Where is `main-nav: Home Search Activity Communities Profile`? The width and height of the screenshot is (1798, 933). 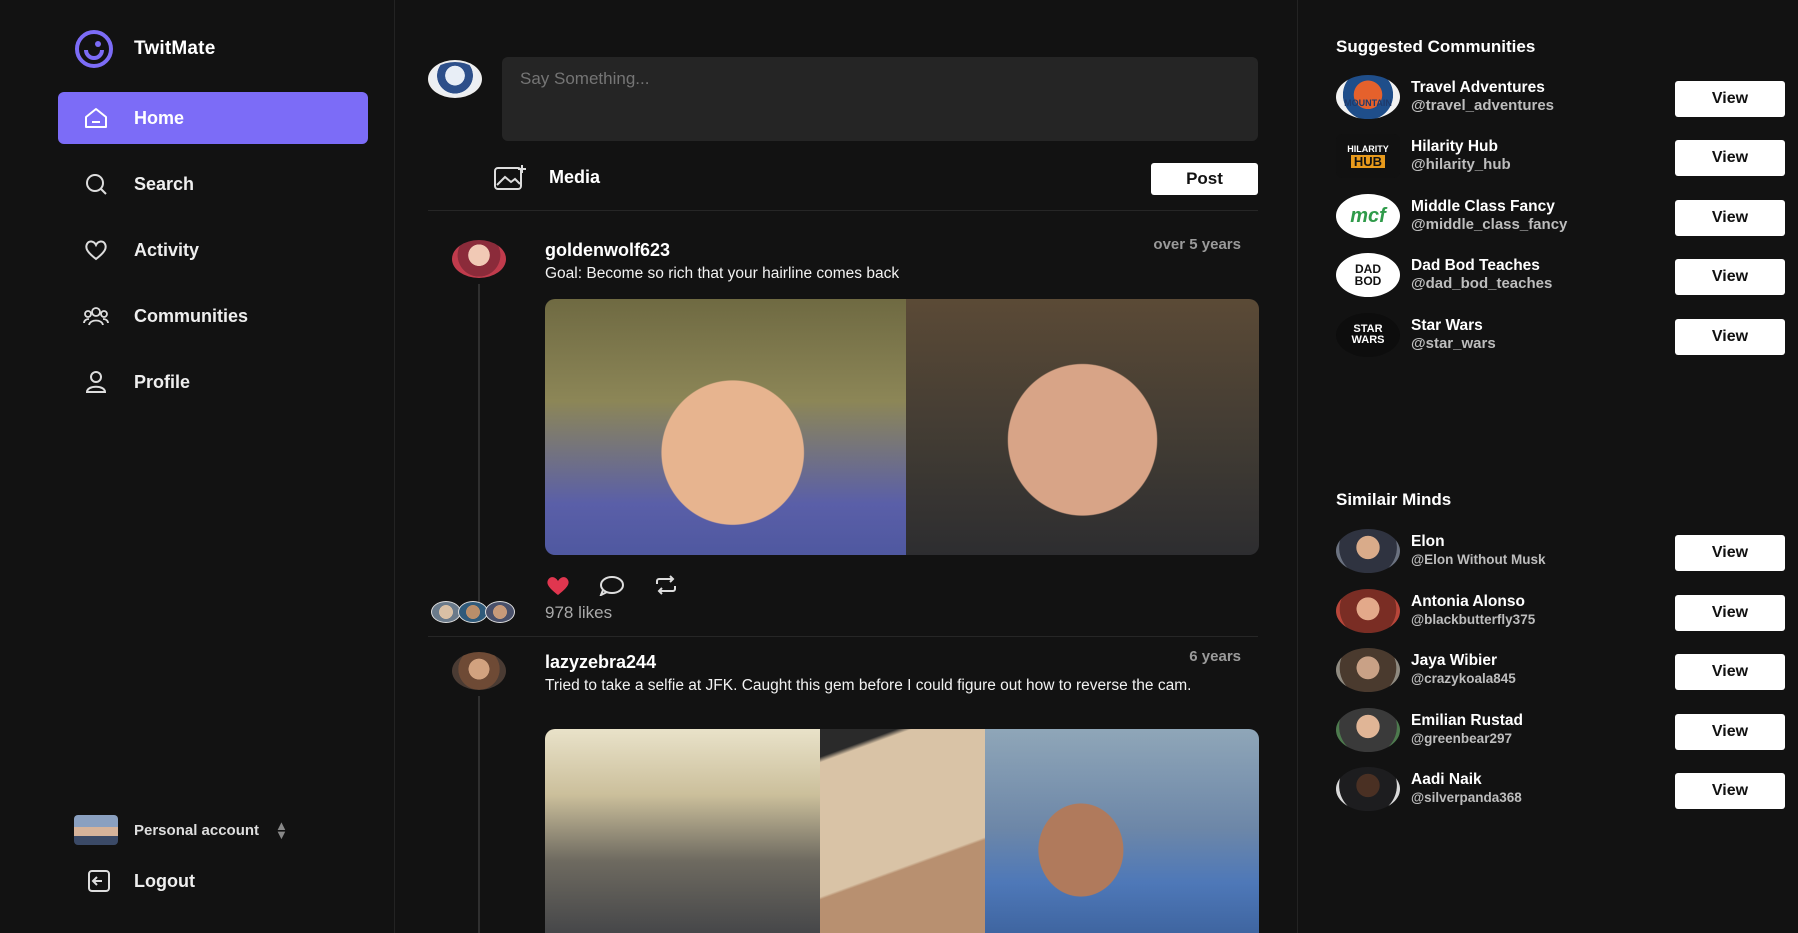
main-nav: Home Search Activity Communities Profile is located at coordinates (213, 257).